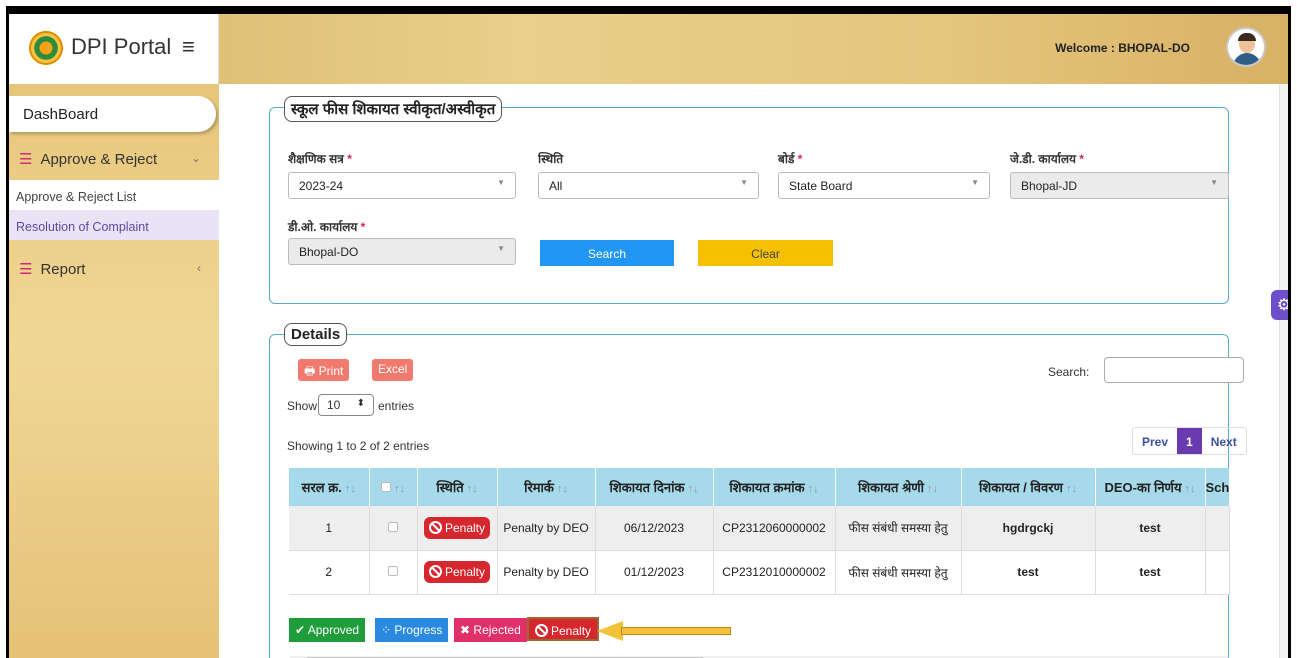 The width and height of the screenshot is (1297, 658). What do you see at coordinates (490, 630) in the screenshot?
I see `rejected-legend-button: ✖ Rejected` at bounding box center [490, 630].